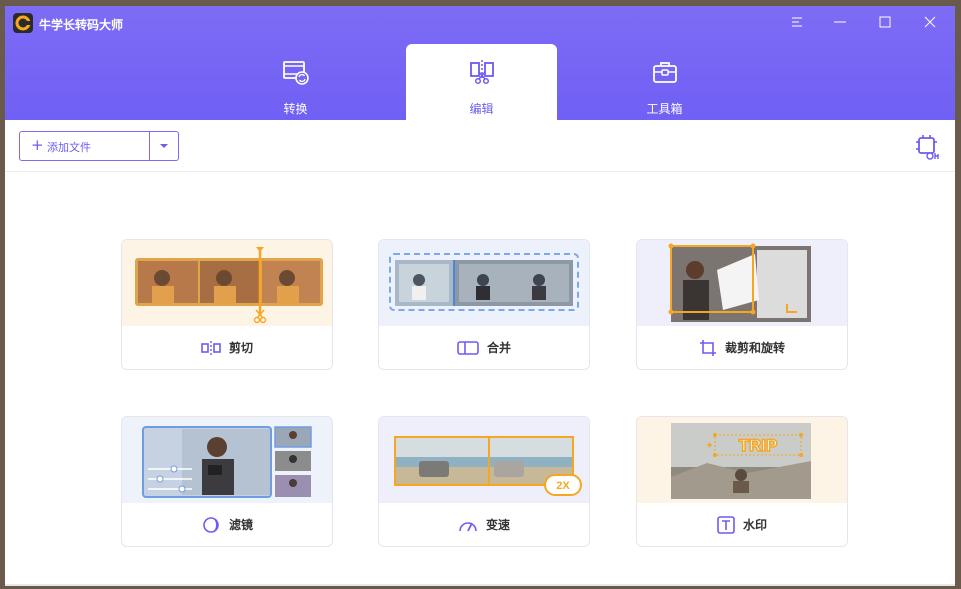 The image size is (961, 589). I want to click on crop-rotate-card-label: 裁剪和旋转, so click(754, 348).